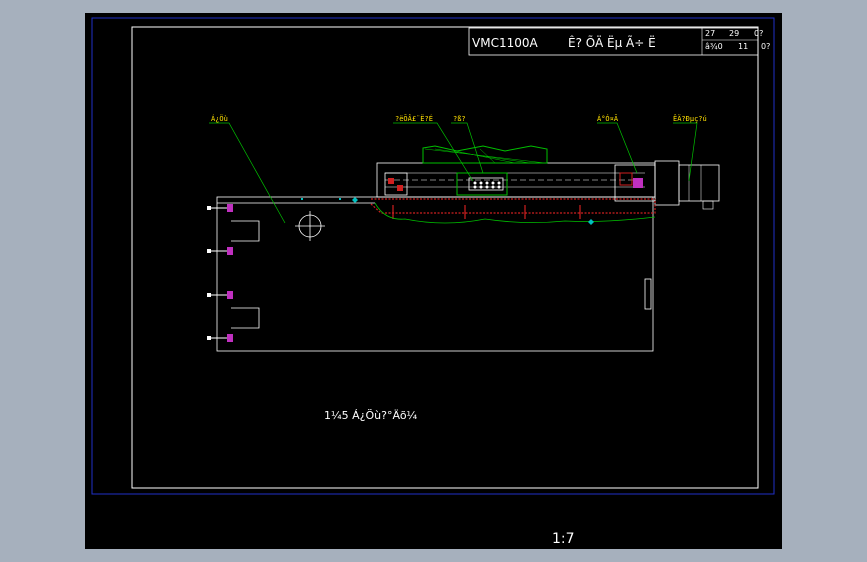  Describe the element at coordinates (743, 46) in the screenshot. I see `title-row2-b: 11` at that location.